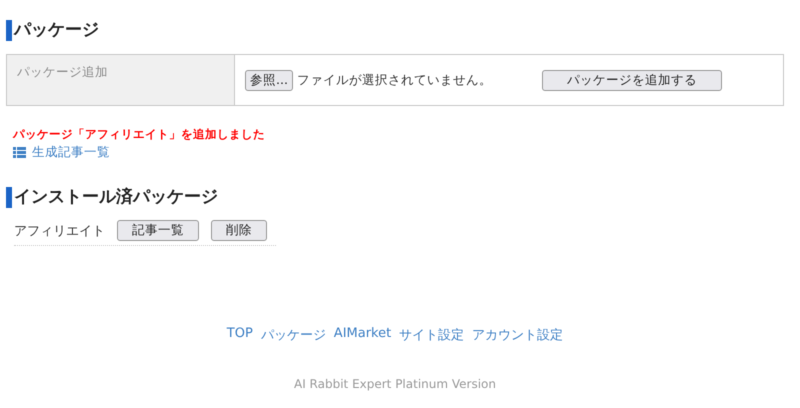 This screenshot has width=800, height=408. Describe the element at coordinates (431, 335) in the screenshot. I see `footer-link: サイト設定` at that location.